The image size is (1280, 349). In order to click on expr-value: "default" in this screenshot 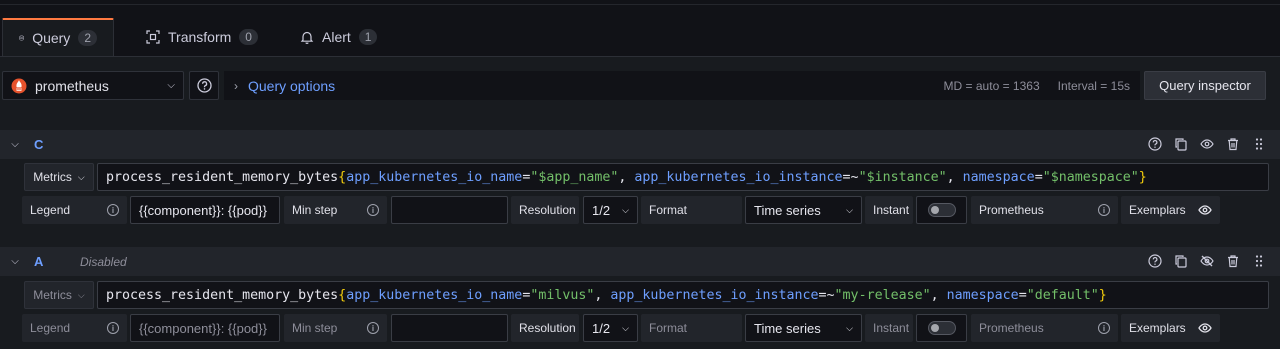, I will do `click(1062, 295)`.